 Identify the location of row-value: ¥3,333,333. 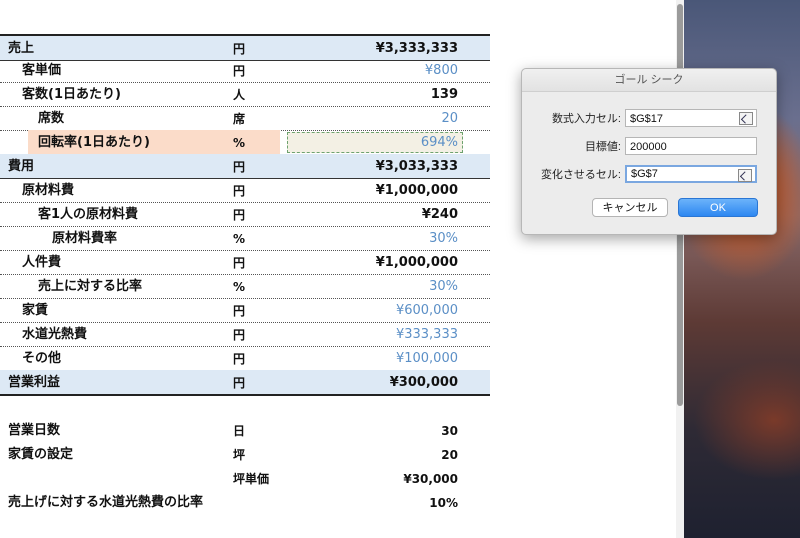
(416, 48).